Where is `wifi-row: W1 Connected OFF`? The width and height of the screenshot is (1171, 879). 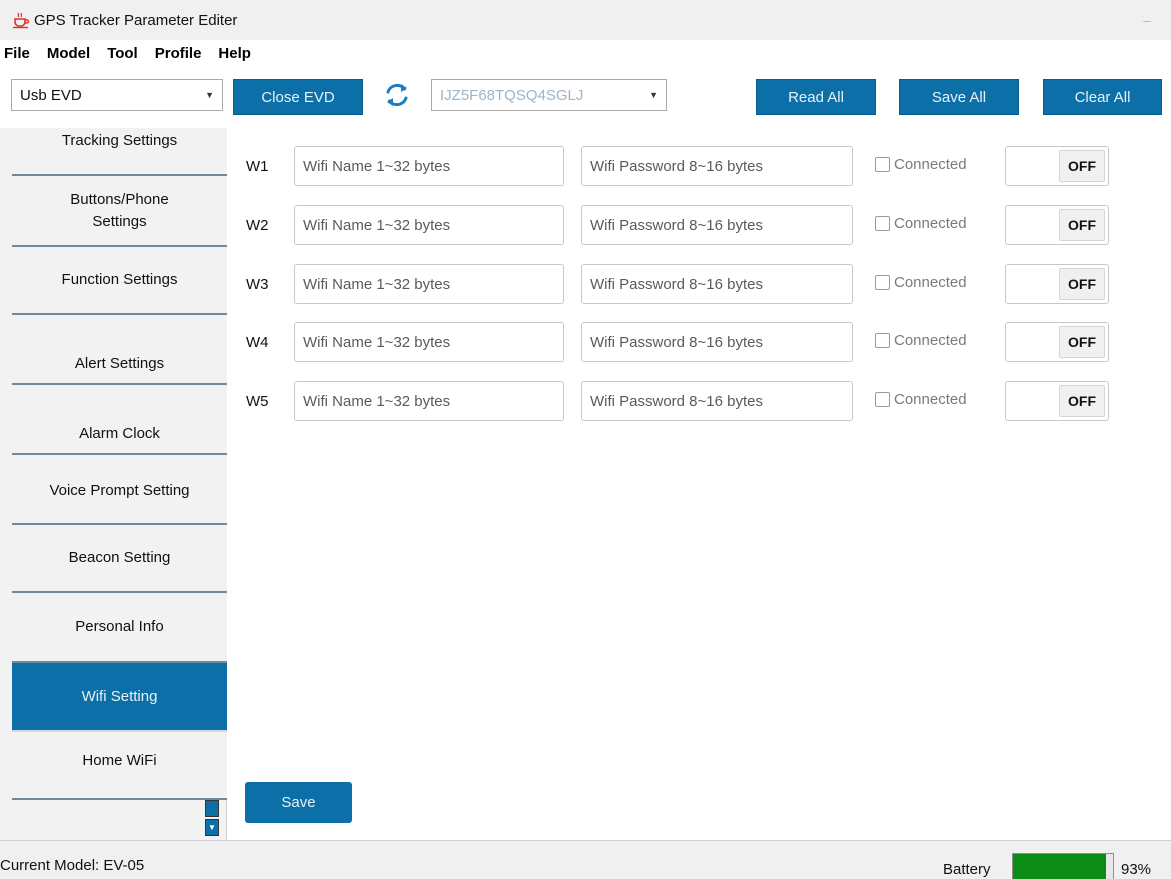 wifi-row: W1 Connected OFF is located at coordinates (699, 168).